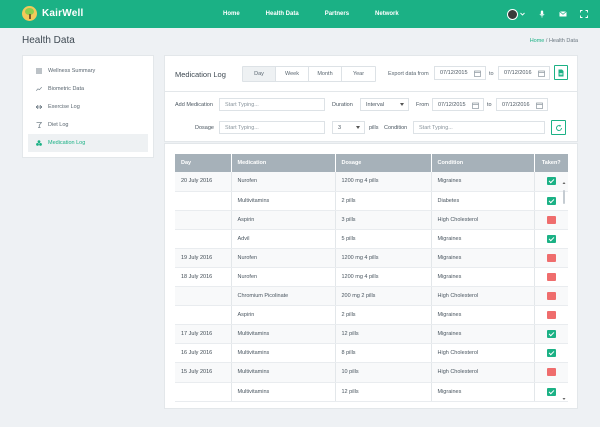 This screenshot has width=600, height=427. I want to click on column-header-day: Day, so click(203, 163).